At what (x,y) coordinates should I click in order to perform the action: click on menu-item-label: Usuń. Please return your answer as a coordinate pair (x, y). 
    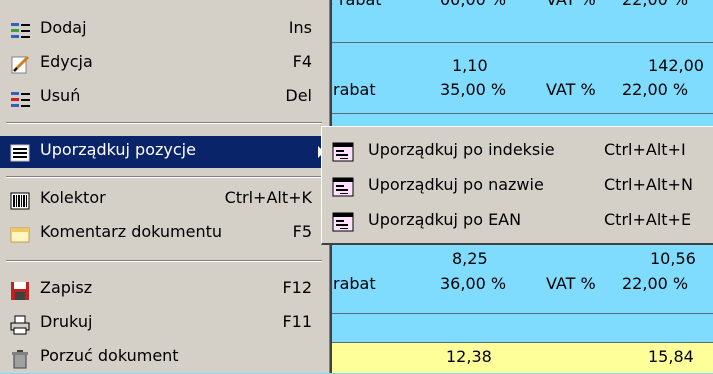
    Looking at the image, I should click on (60, 95).